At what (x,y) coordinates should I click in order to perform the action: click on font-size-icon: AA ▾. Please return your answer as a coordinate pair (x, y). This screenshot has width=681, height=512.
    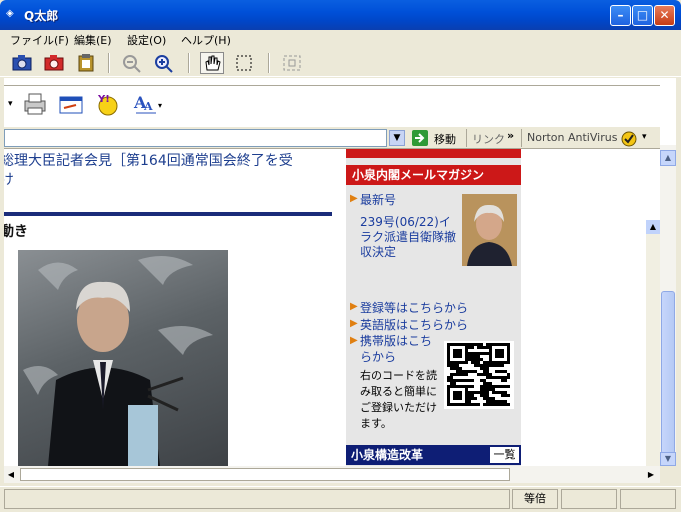
    Looking at the image, I should click on (147, 103).